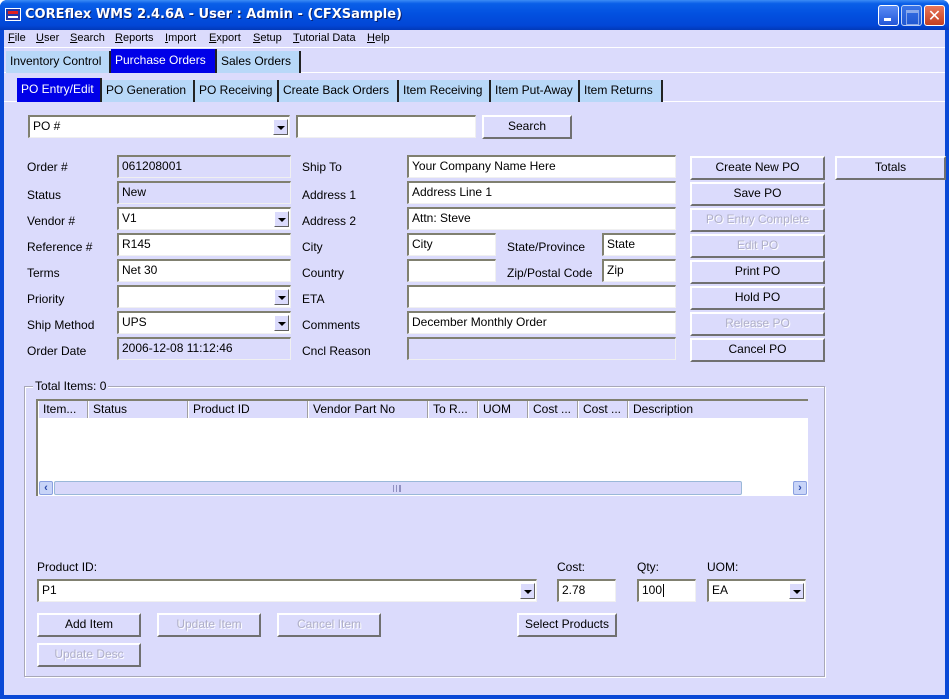 This screenshot has height=699, width=949. I want to click on scrollbar-thumb, so click(398, 488).